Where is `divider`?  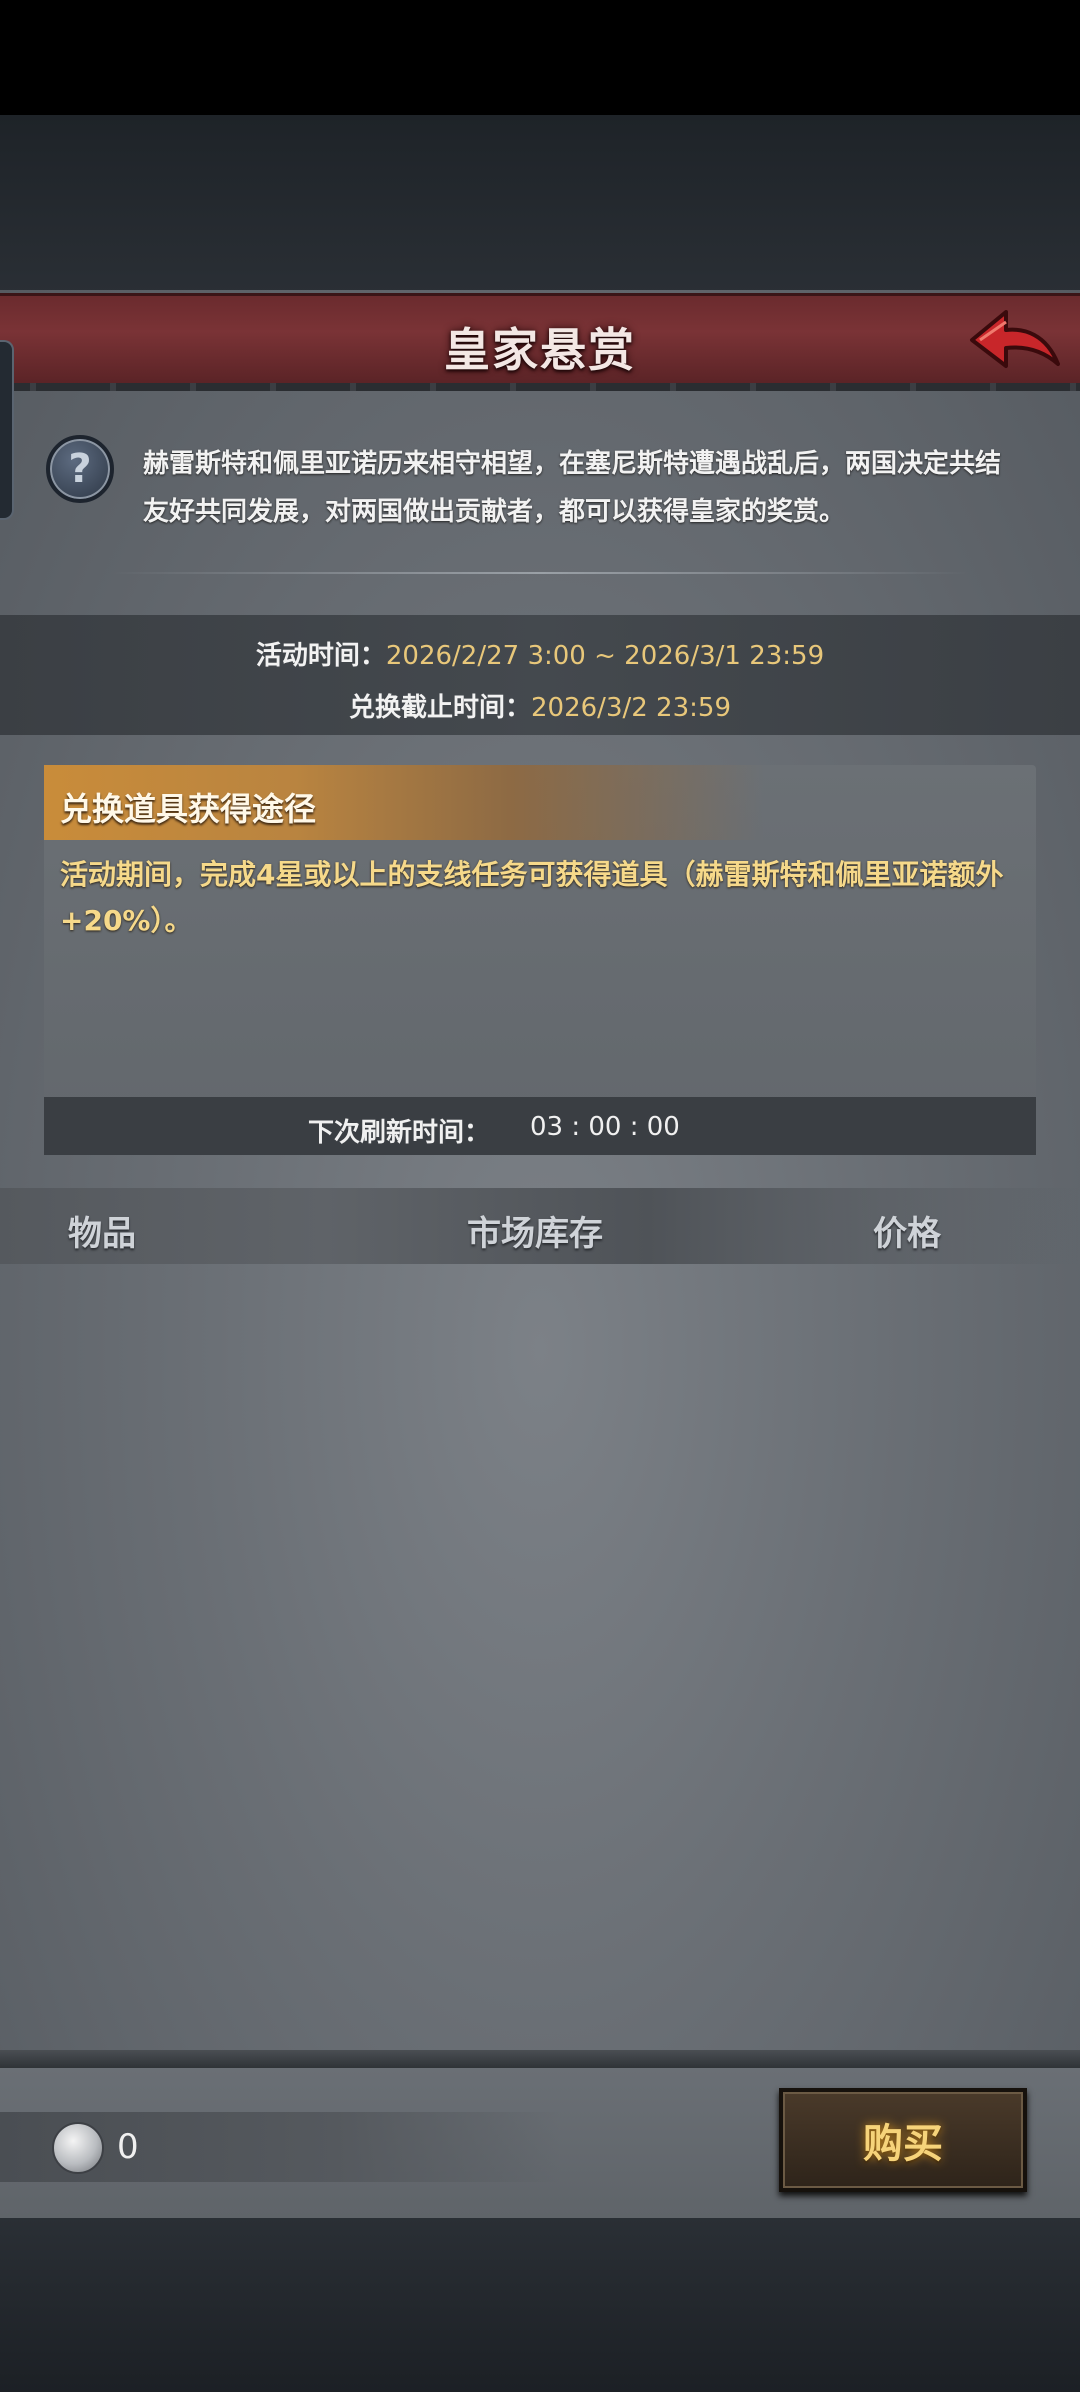
divider is located at coordinates (540, 573).